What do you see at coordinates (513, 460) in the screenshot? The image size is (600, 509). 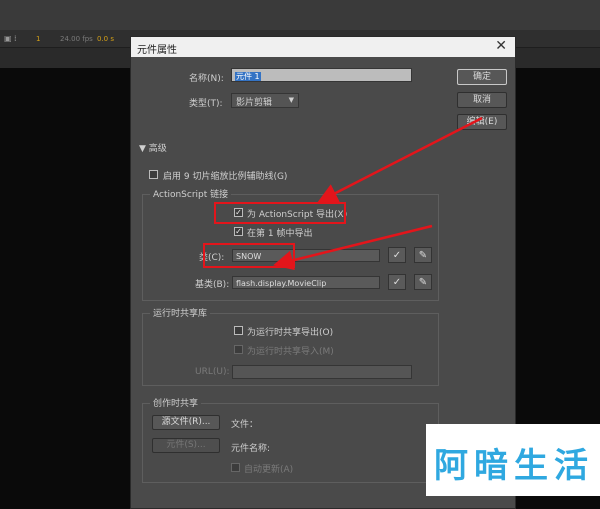 I see `watermark-logo: 阿 暗 生 活` at bounding box center [513, 460].